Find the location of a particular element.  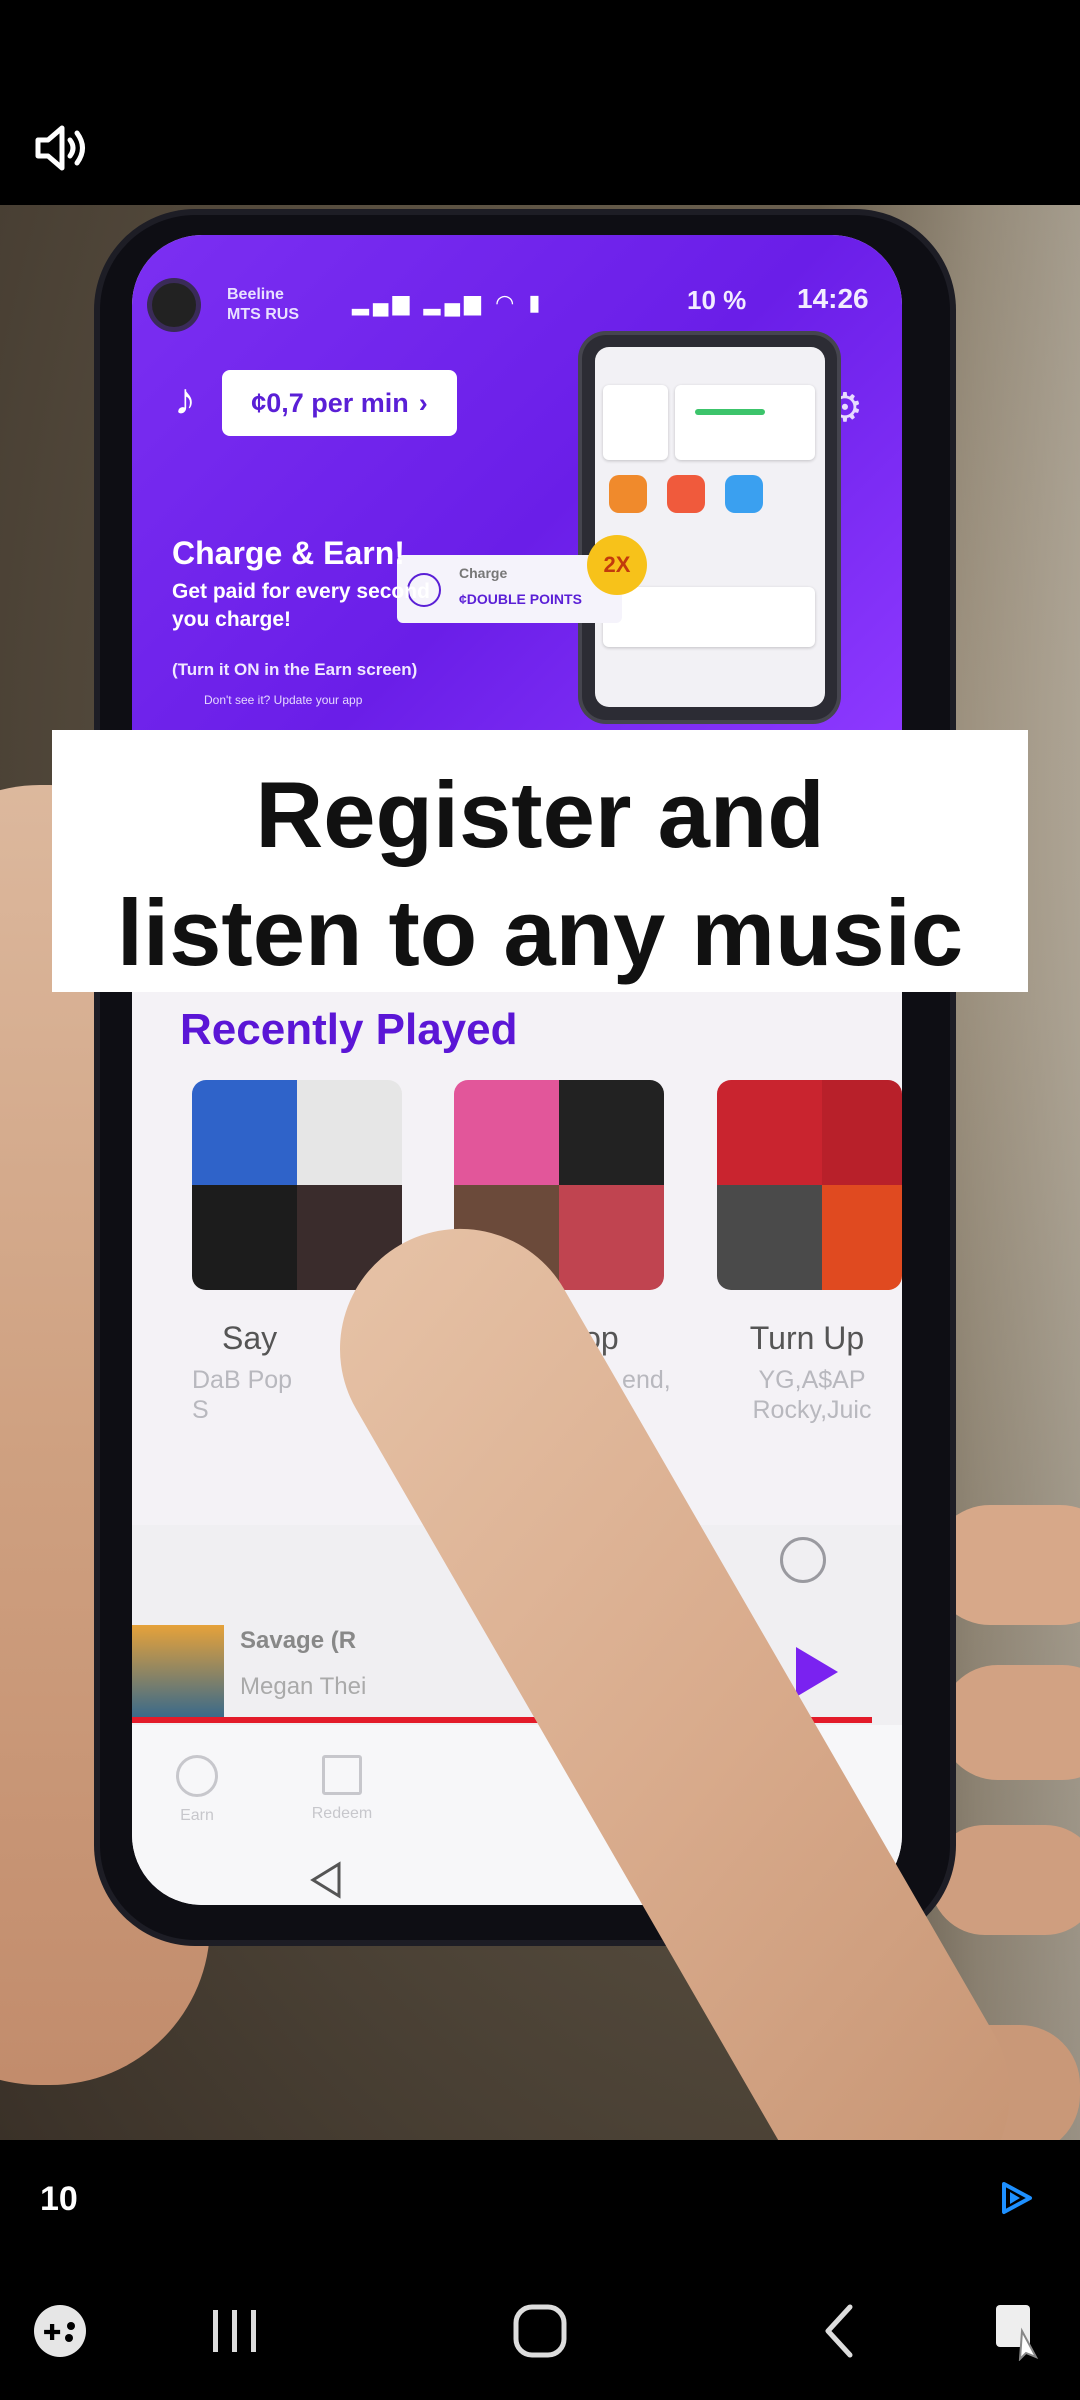

top-bar is located at coordinates (540, 102).